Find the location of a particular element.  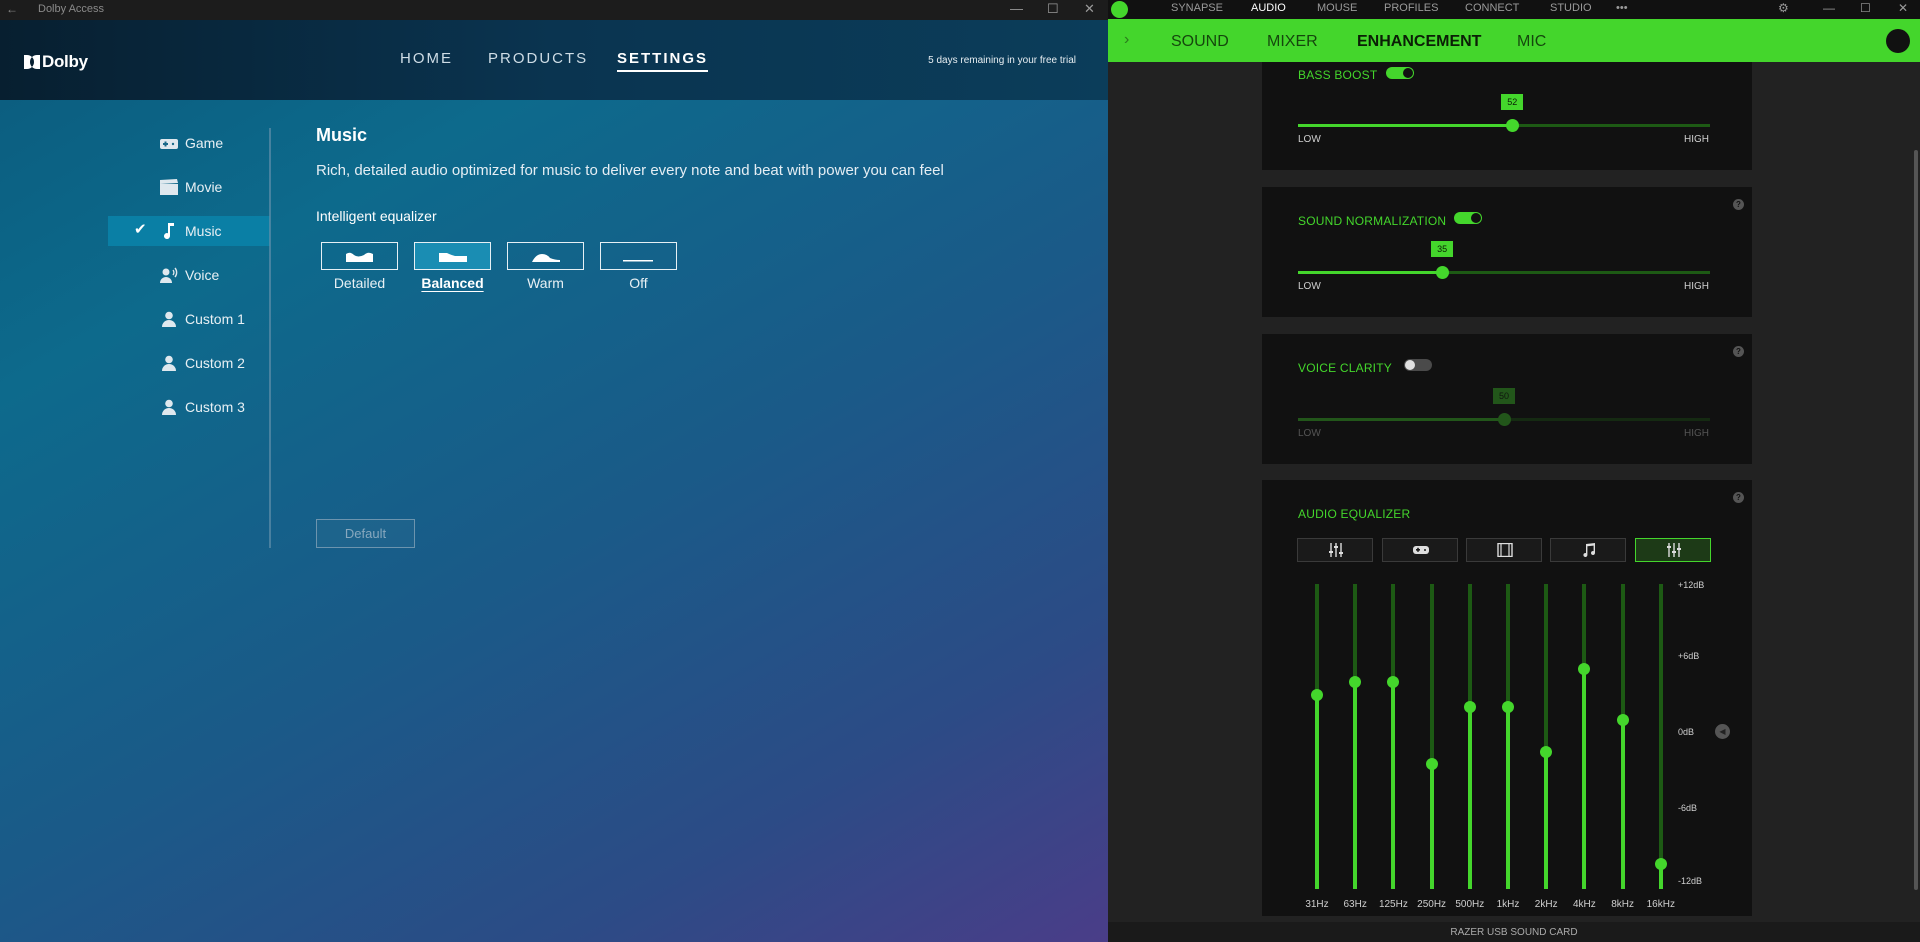

eq-band-label: 250Hz is located at coordinates (1432, 904).